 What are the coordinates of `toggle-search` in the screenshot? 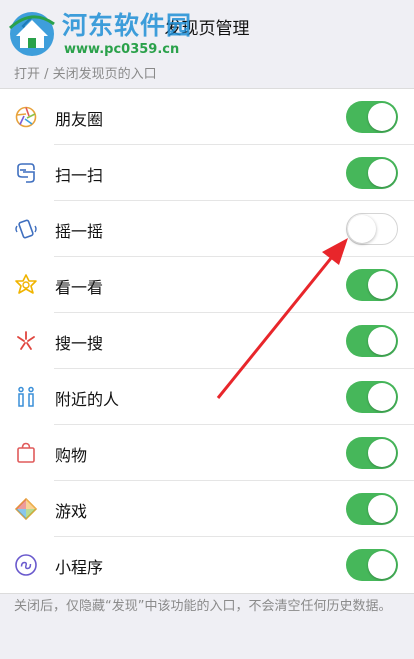 It's located at (372, 341).